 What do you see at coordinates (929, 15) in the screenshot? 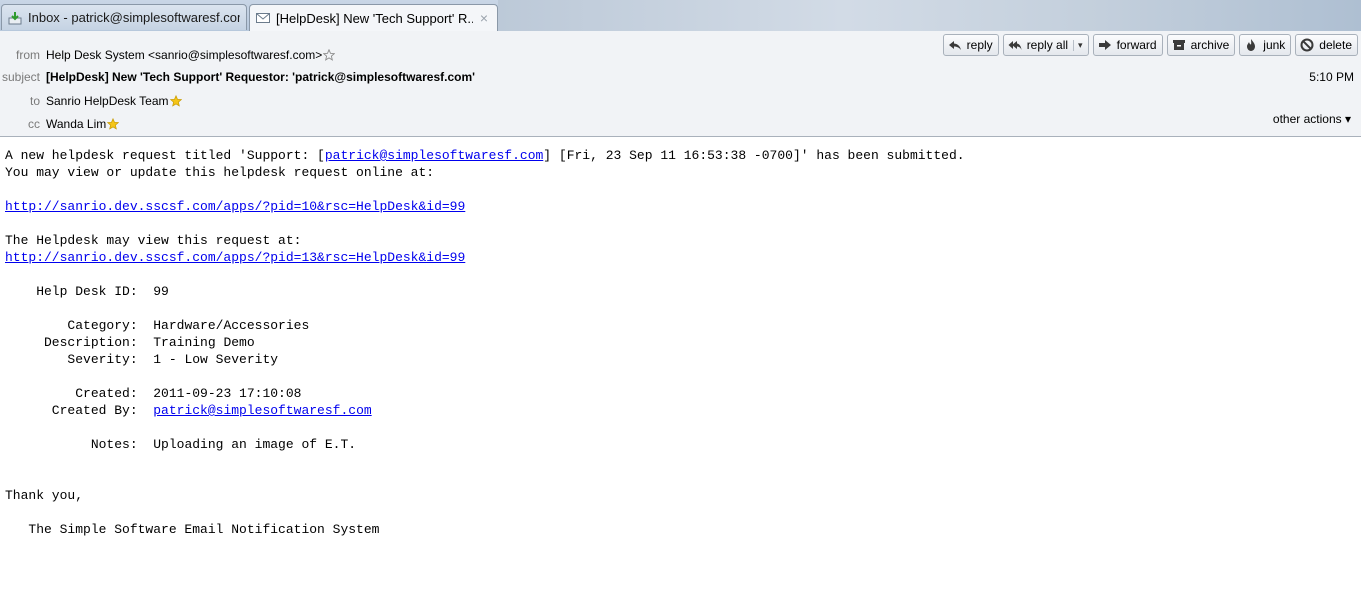
I see `tab-strip-background` at bounding box center [929, 15].